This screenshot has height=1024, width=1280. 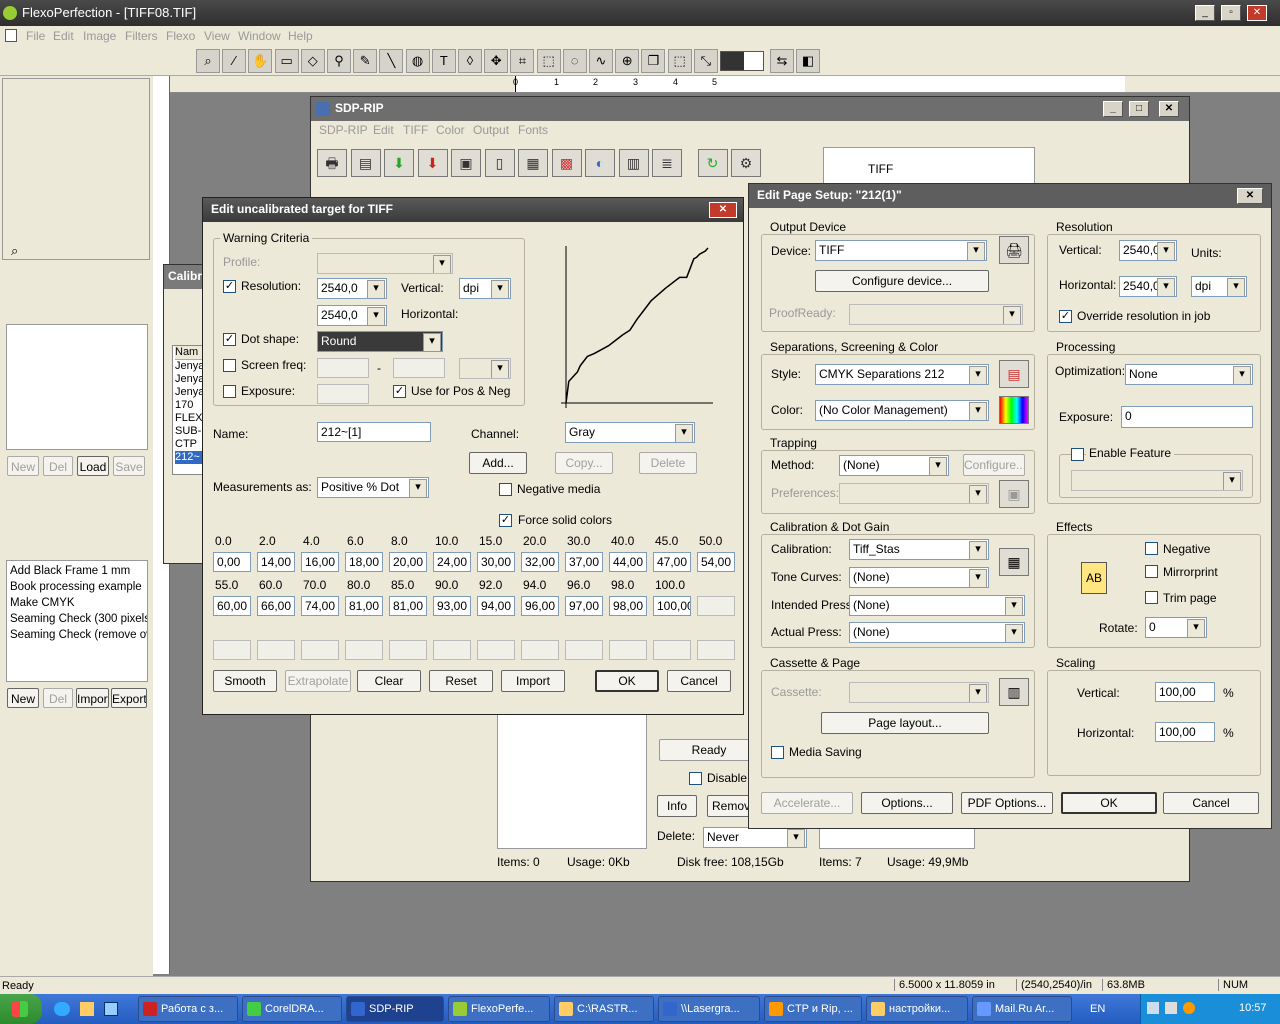 What do you see at coordinates (1153, 1008) in the screenshot?
I see `tray-network-icon` at bounding box center [1153, 1008].